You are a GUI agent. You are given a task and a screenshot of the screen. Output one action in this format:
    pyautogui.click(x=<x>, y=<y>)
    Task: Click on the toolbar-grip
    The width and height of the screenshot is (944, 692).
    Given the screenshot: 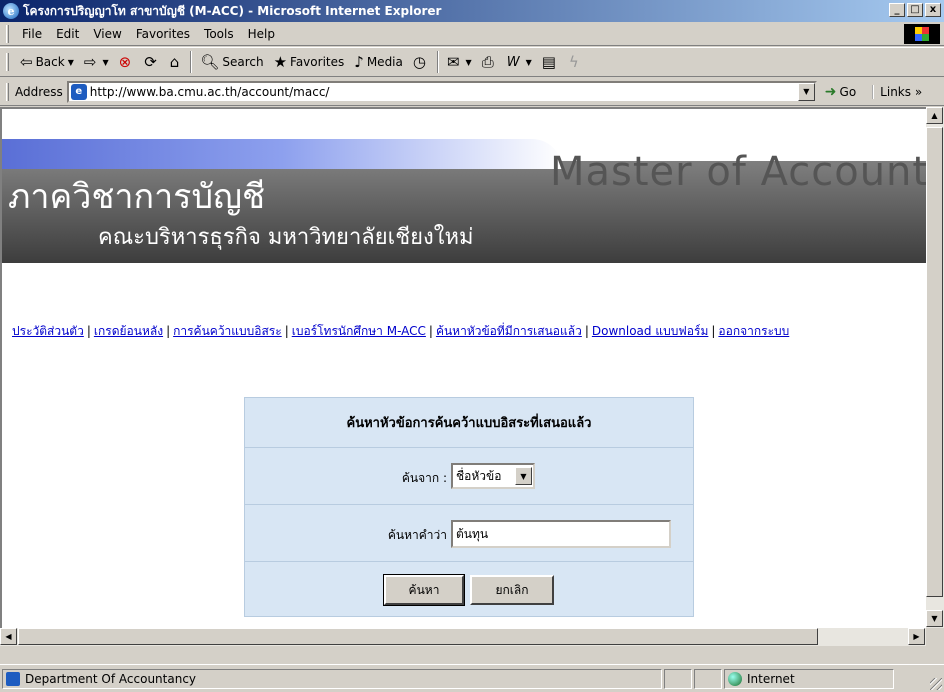 What is the action you would take?
    pyautogui.click(x=7, y=62)
    